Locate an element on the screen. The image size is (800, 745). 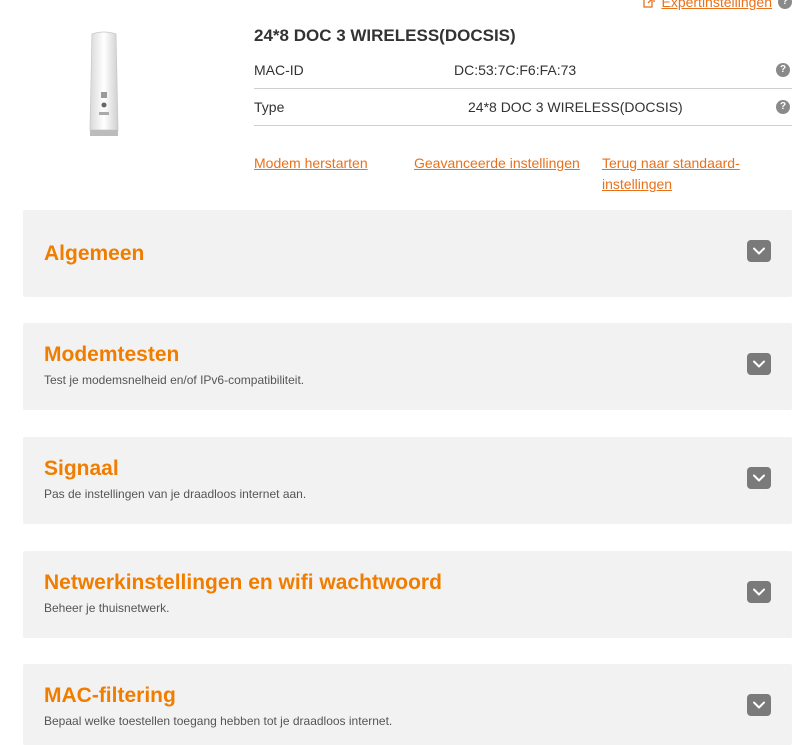
external-link-icon is located at coordinates (649, 4).